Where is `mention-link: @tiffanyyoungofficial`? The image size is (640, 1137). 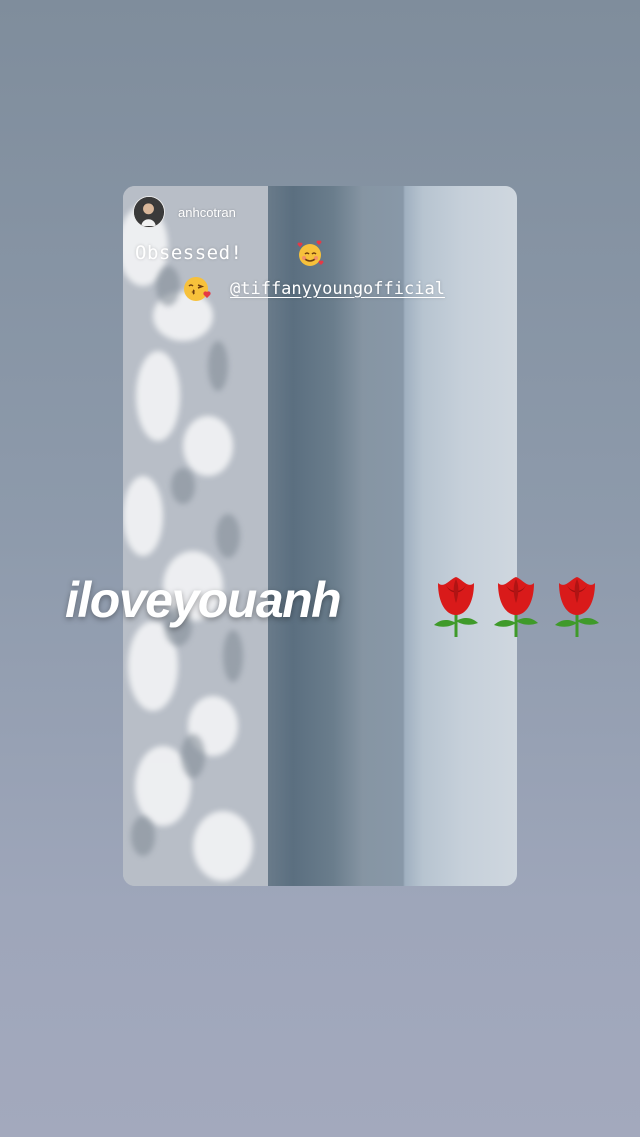 mention-link: @tiffanyyoungofficial is located at coordinates (337, 289).